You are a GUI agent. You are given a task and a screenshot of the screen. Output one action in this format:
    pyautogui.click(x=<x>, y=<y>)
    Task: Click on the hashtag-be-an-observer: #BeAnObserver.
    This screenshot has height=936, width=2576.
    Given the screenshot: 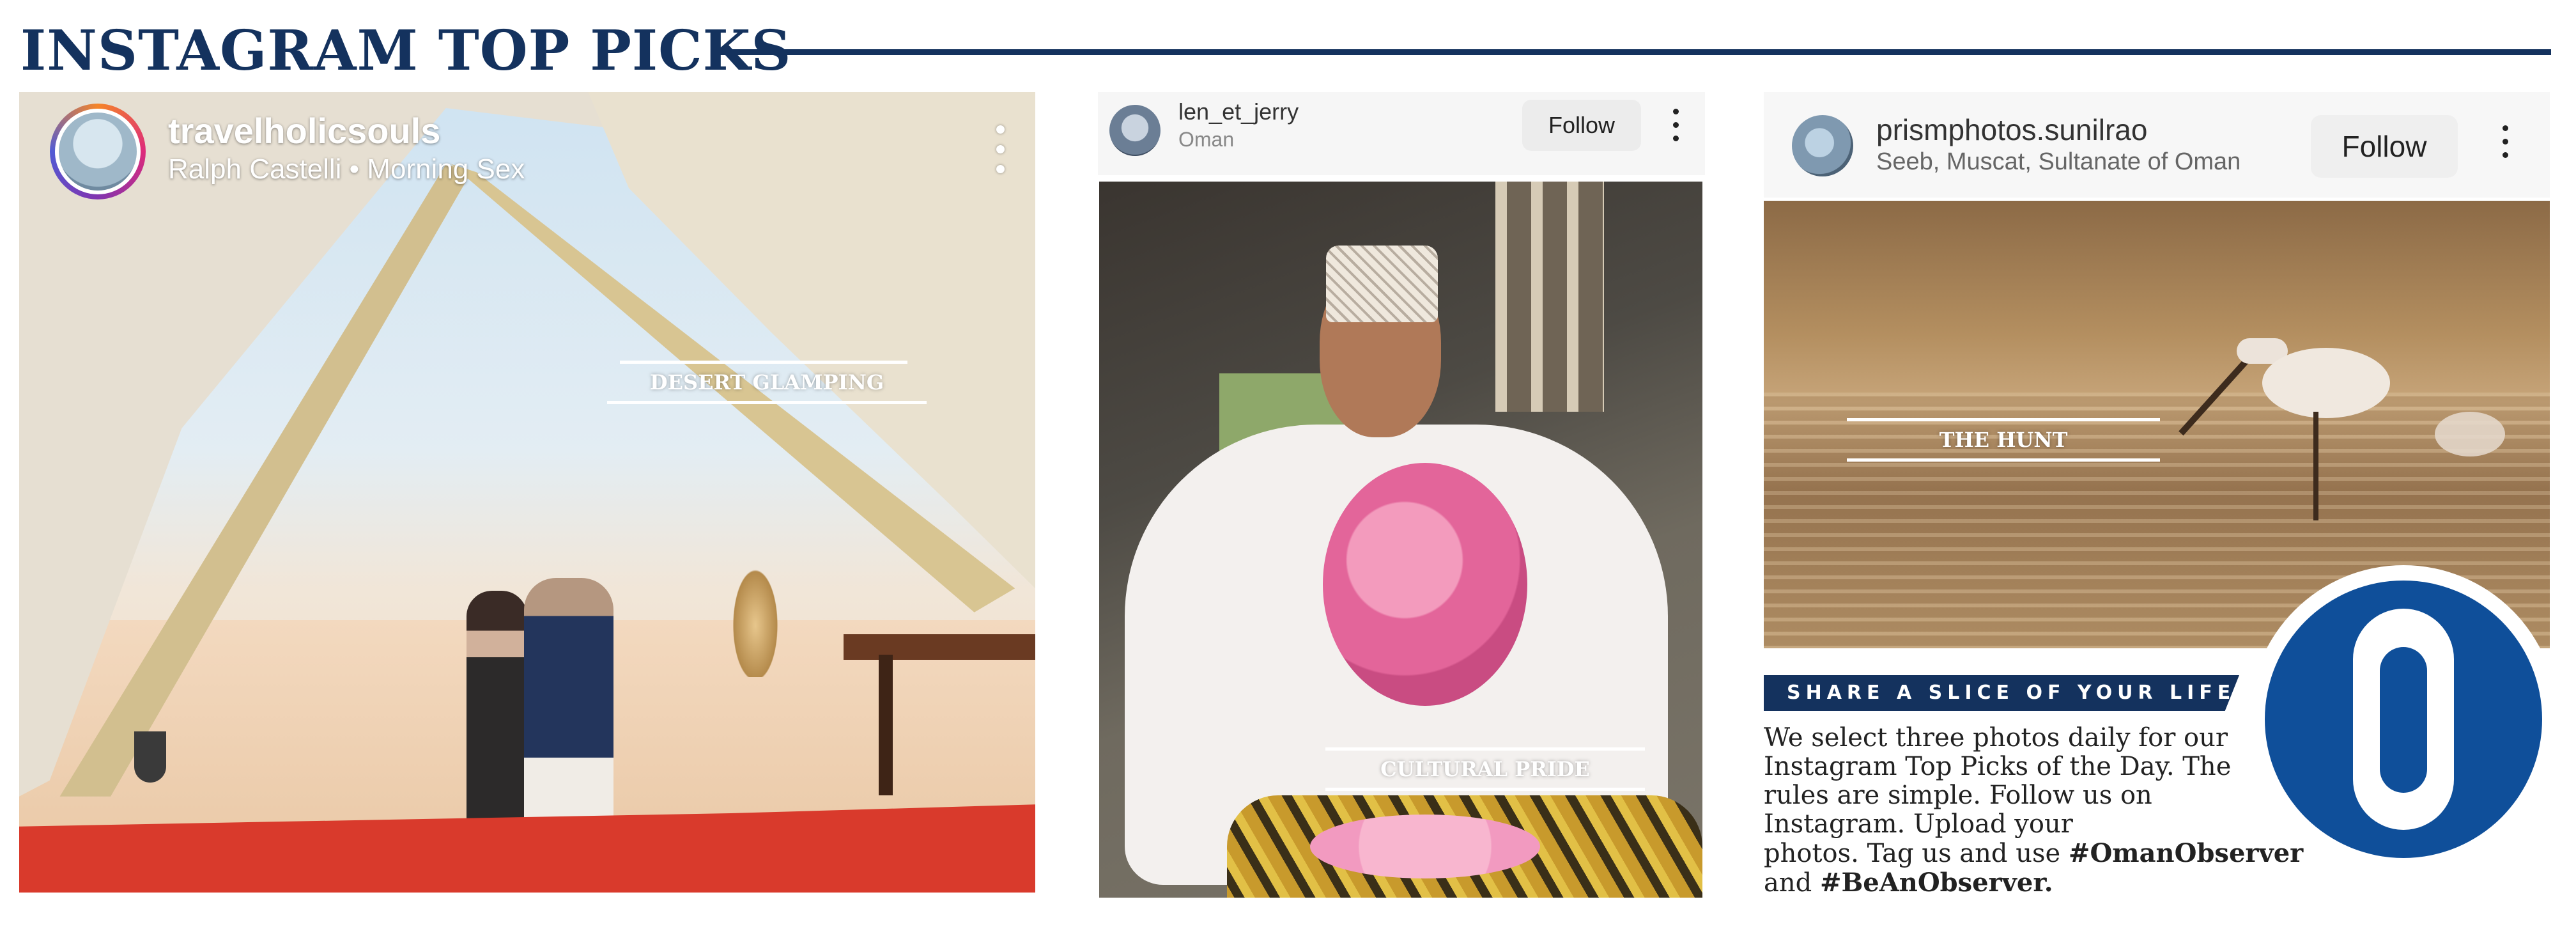 What is the action you would take?
    pyautogui.click(x=1936, y=883)
    